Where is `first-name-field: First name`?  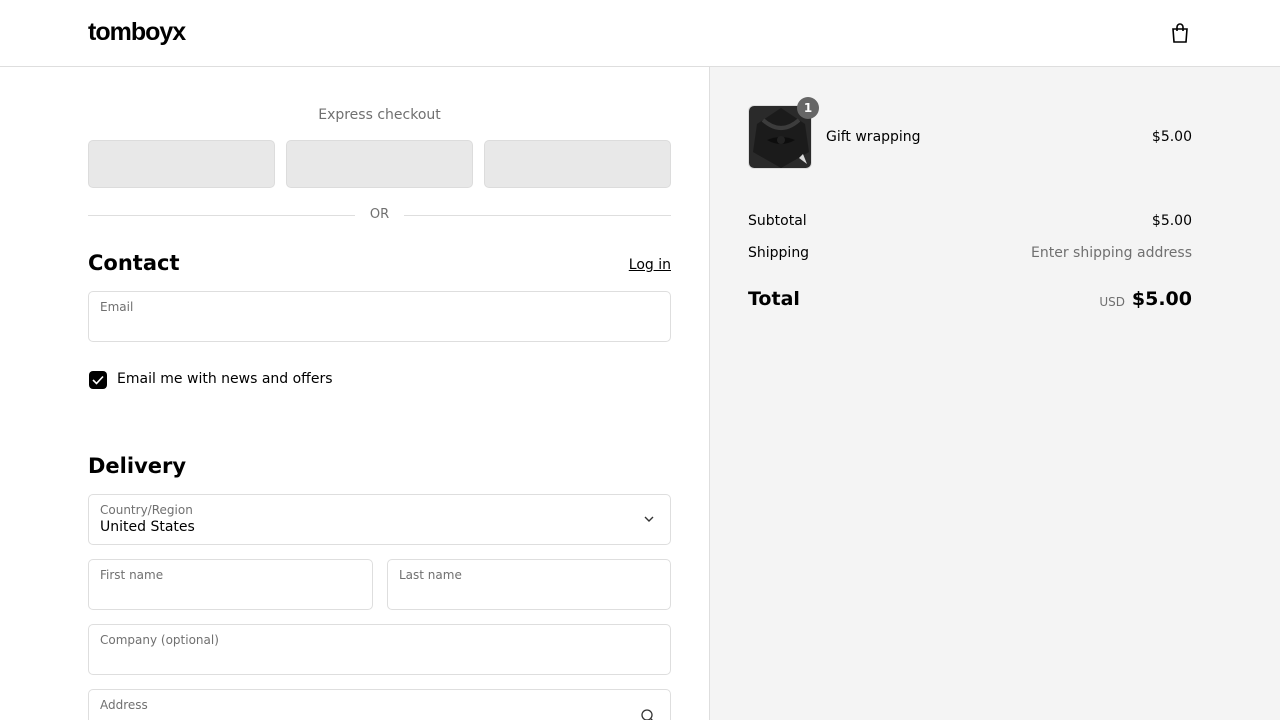
first-name-field: First name is located at coordinates (230, 584).